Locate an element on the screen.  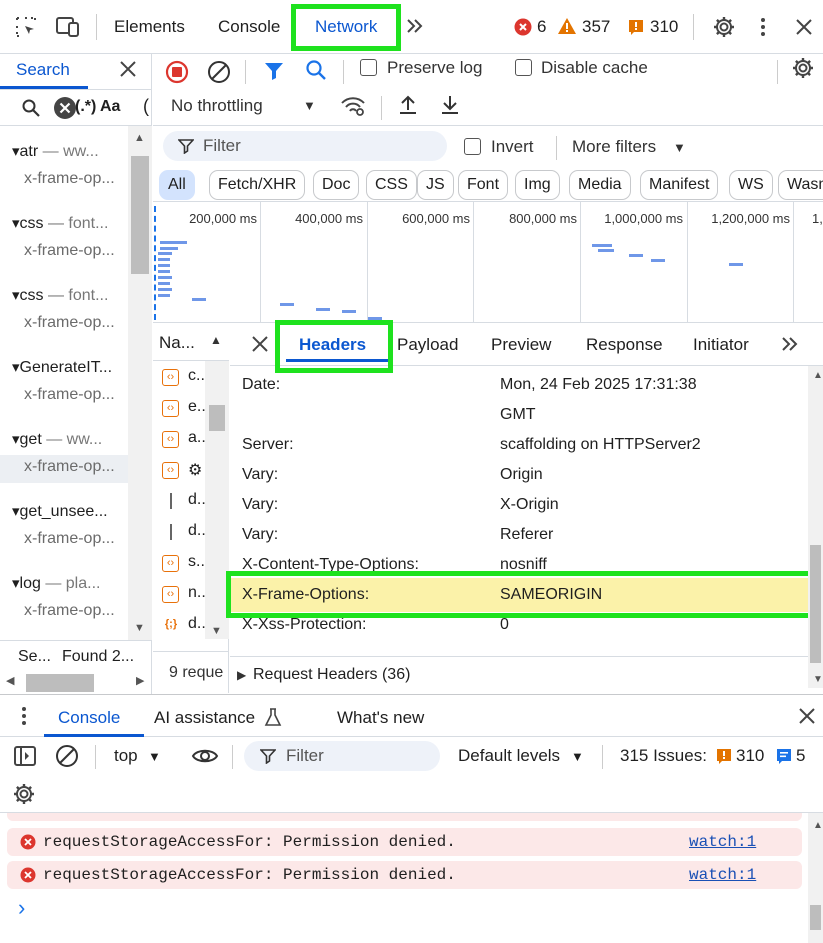
close-detail-icon is located at coordinates (260, 344).